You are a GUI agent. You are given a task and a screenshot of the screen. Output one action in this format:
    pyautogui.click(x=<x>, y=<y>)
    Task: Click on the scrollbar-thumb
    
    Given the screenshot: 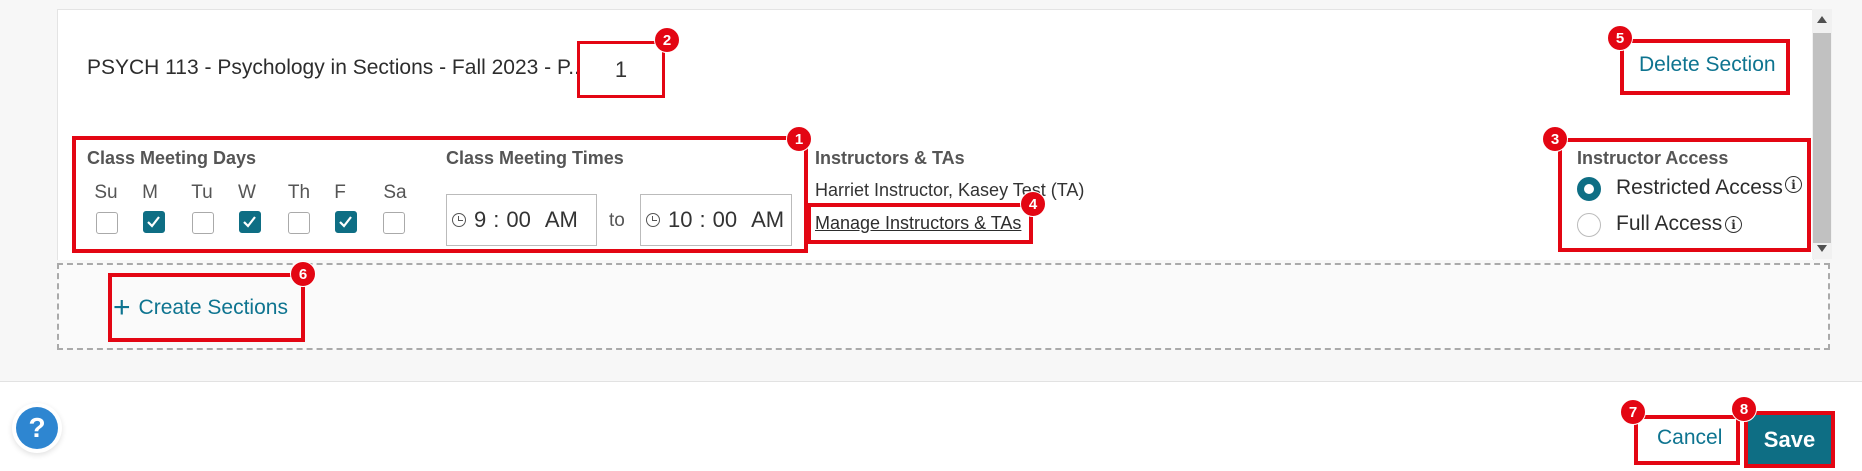 What is the action you would take?
    pyautogui.click(x=1822, y=138)
    